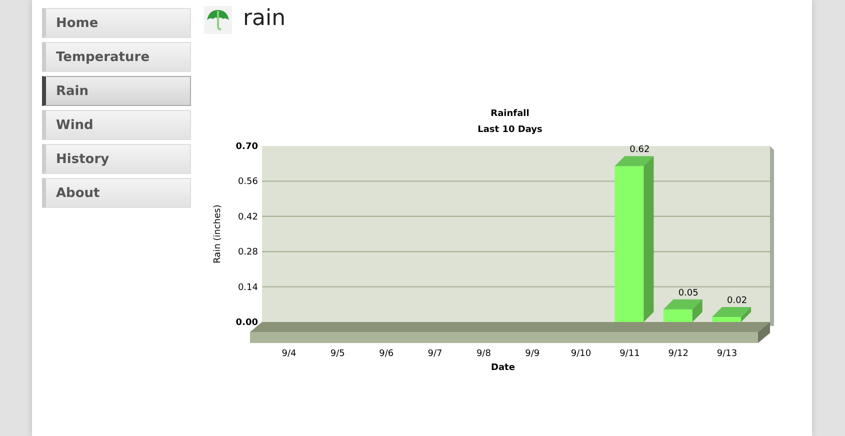  Describe the element at coordinates (510, 130) in the screenshot. I see `chart-subtitle: Last 10 Days` at that location.